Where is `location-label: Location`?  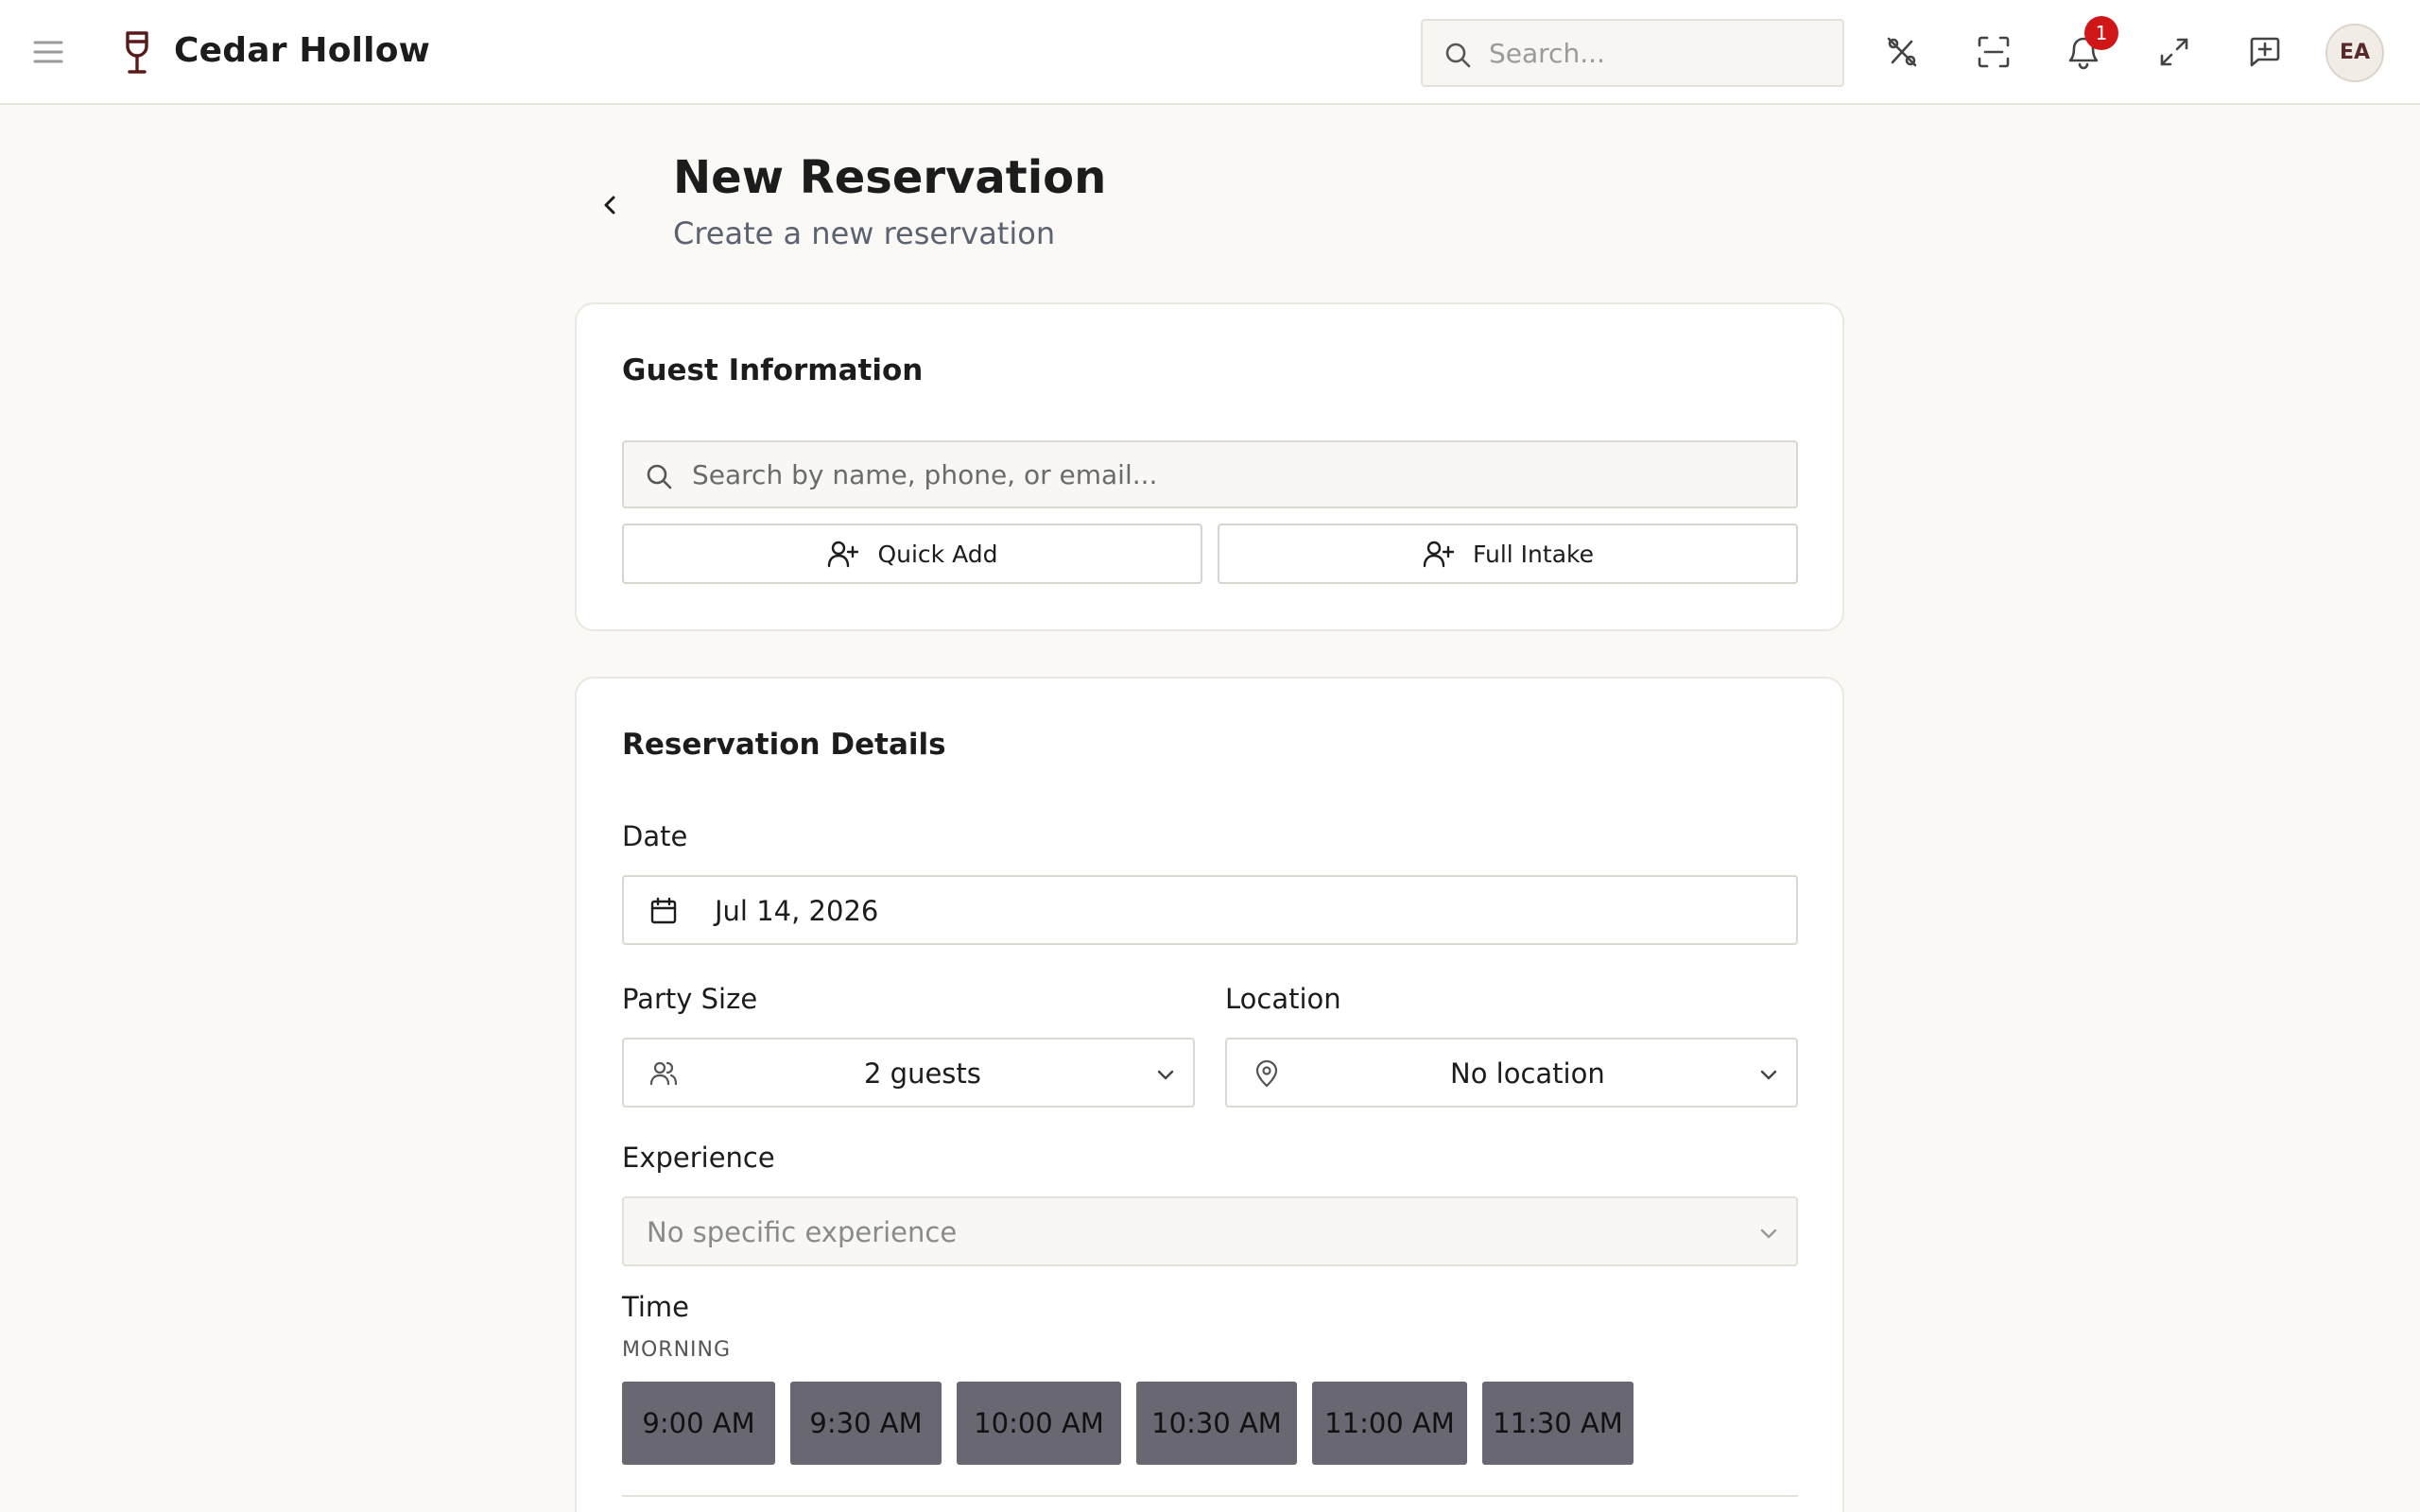 location-label: Location is located at coordinates (1283, 999).